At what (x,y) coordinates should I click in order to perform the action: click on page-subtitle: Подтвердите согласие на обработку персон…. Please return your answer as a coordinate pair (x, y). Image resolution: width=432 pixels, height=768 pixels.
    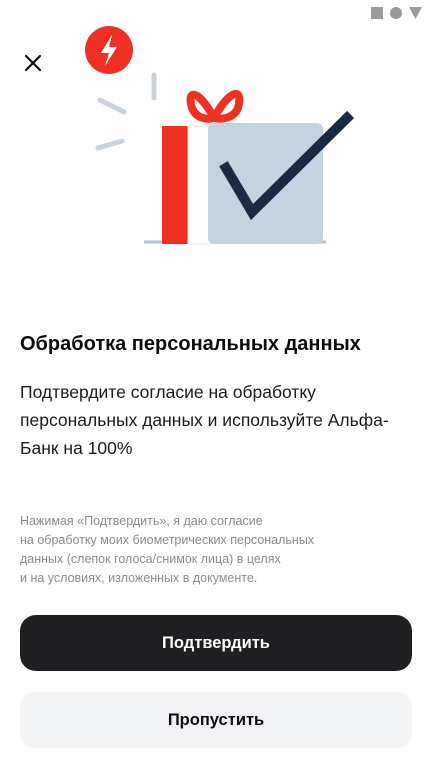
    Looking at the image, I should click on (204, 420).